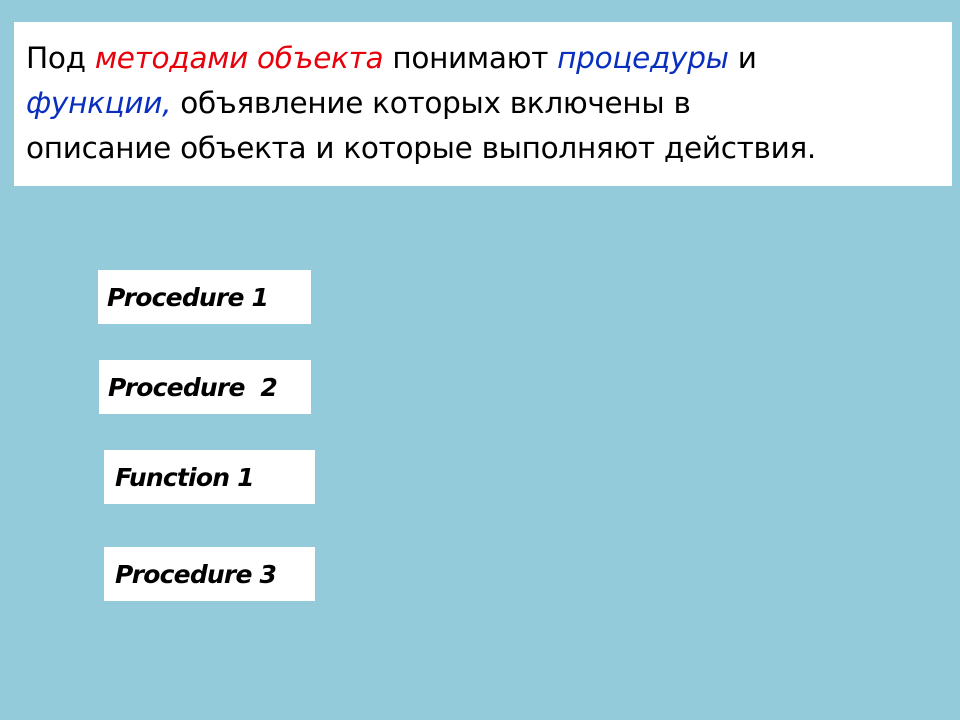  What do you see at coordinates (239, 58) in the screenshot?
I see `highlight-object-methods: методами объекта` at bounding box center [239, 58].